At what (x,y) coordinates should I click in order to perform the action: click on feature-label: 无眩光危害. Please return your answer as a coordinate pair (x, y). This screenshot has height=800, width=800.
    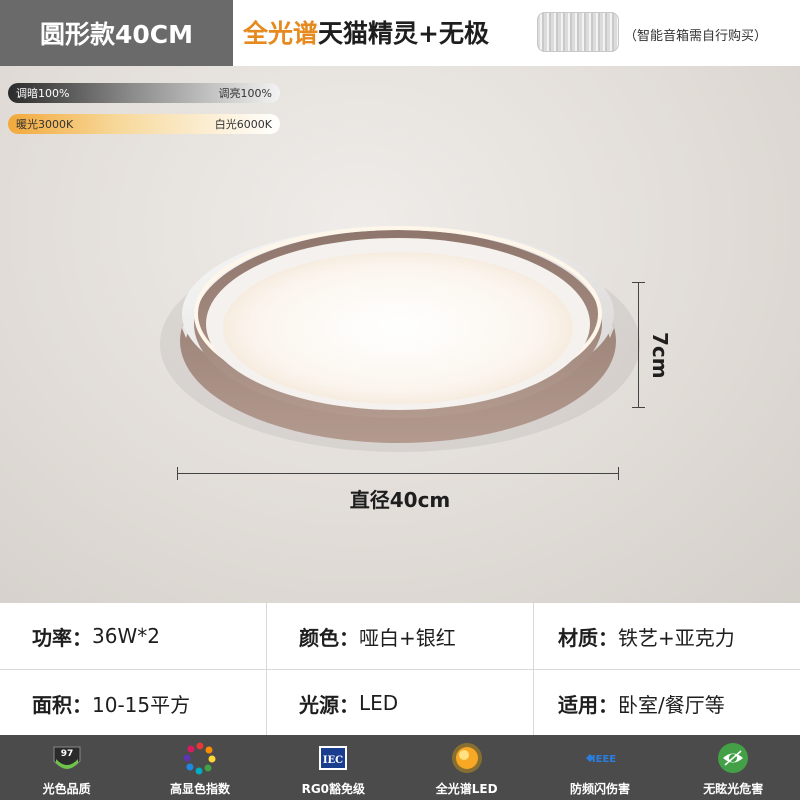
    Looking at the image, I should click on (733, 789).